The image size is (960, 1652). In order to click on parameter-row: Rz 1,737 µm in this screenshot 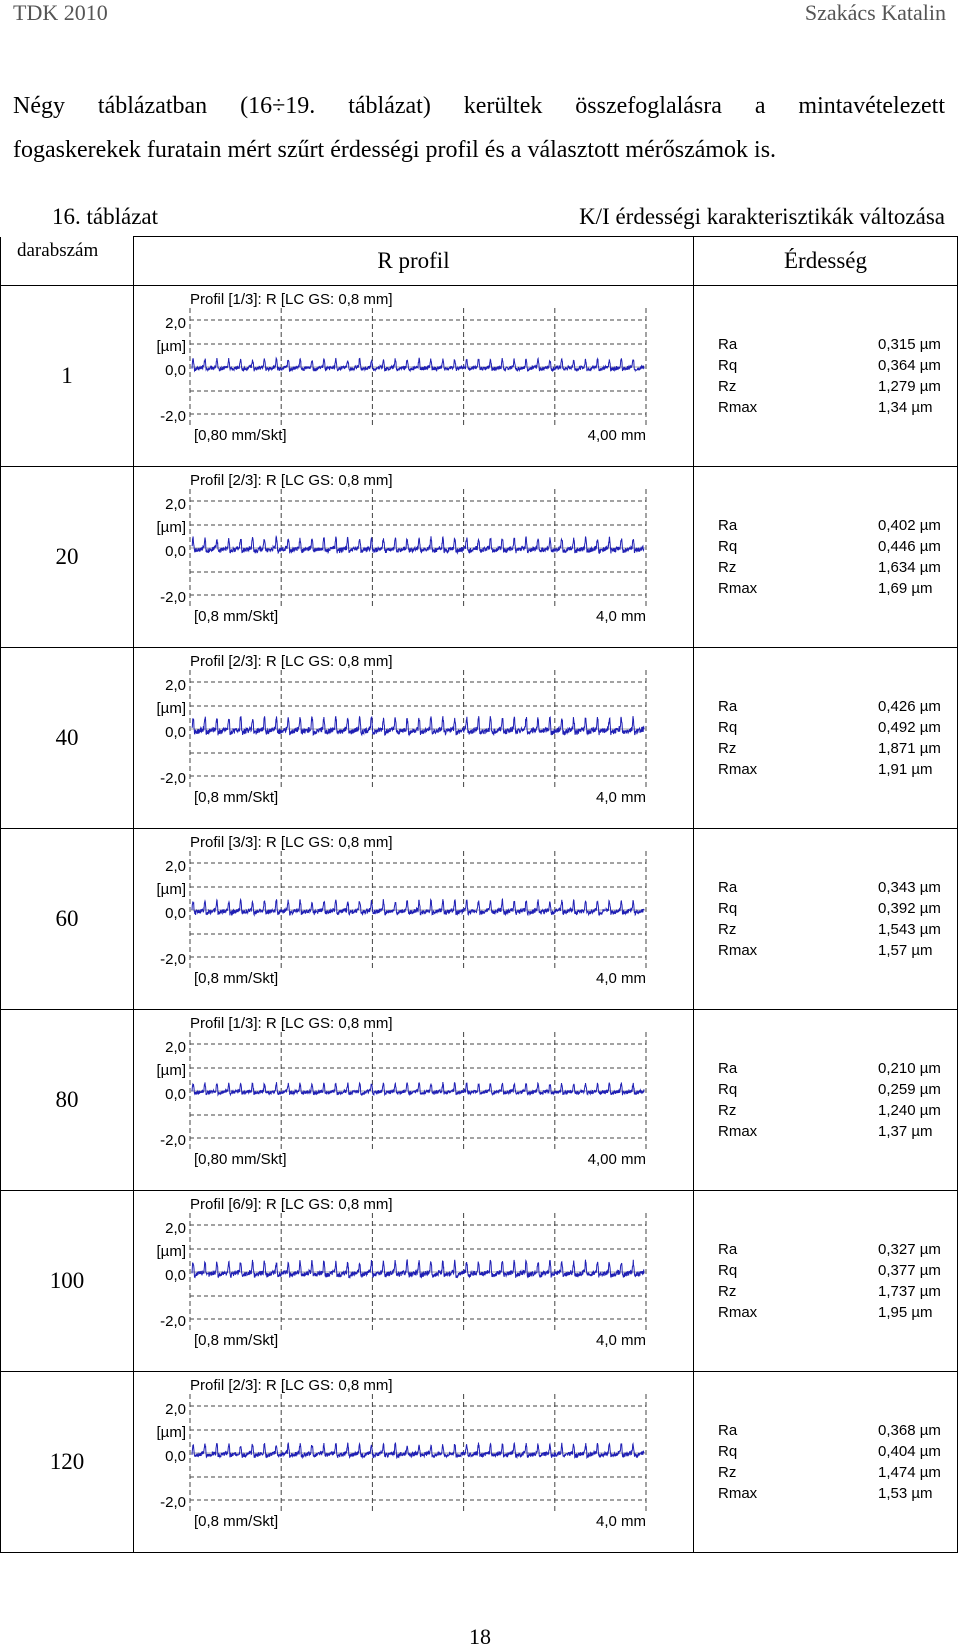, I will do `click(825, 1291)`.